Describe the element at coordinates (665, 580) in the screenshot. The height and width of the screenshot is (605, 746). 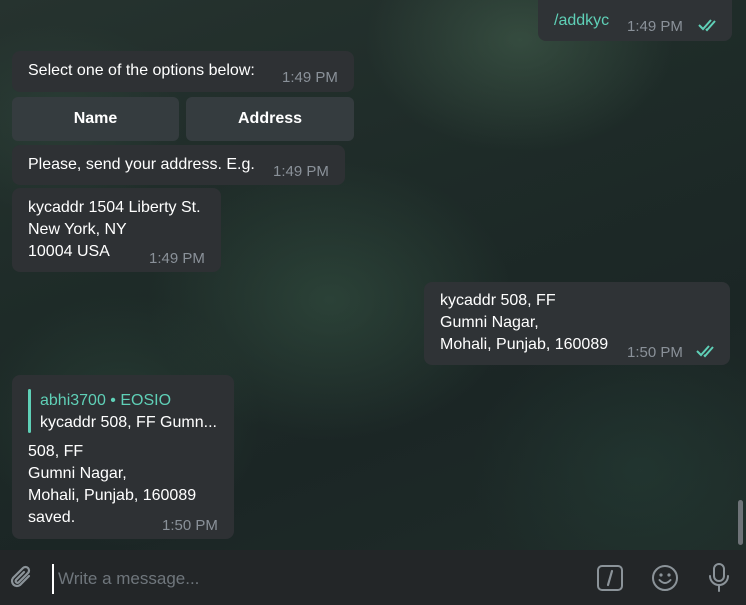
I see `emoji-icon` at that location.